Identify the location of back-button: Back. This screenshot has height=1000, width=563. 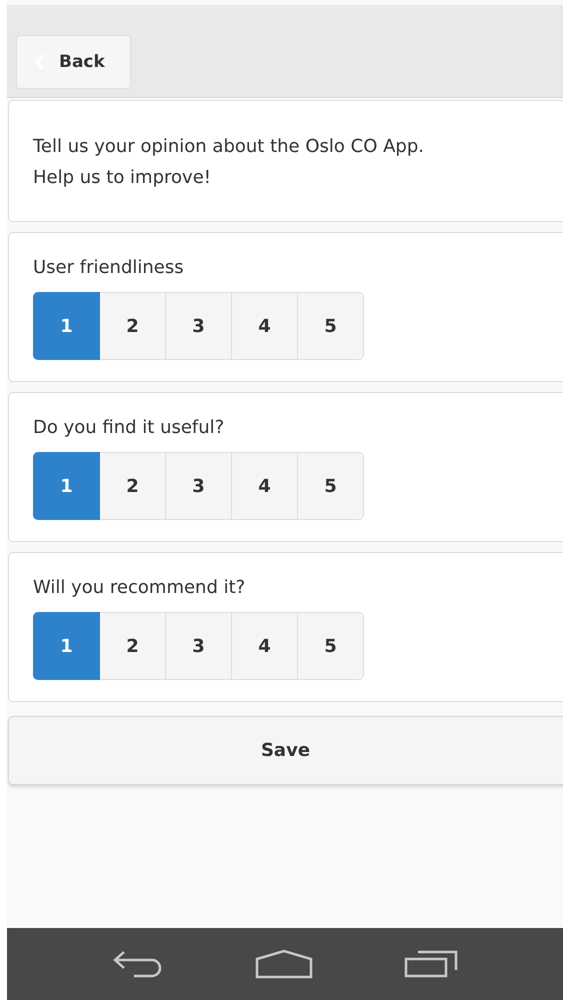
(73, 62).